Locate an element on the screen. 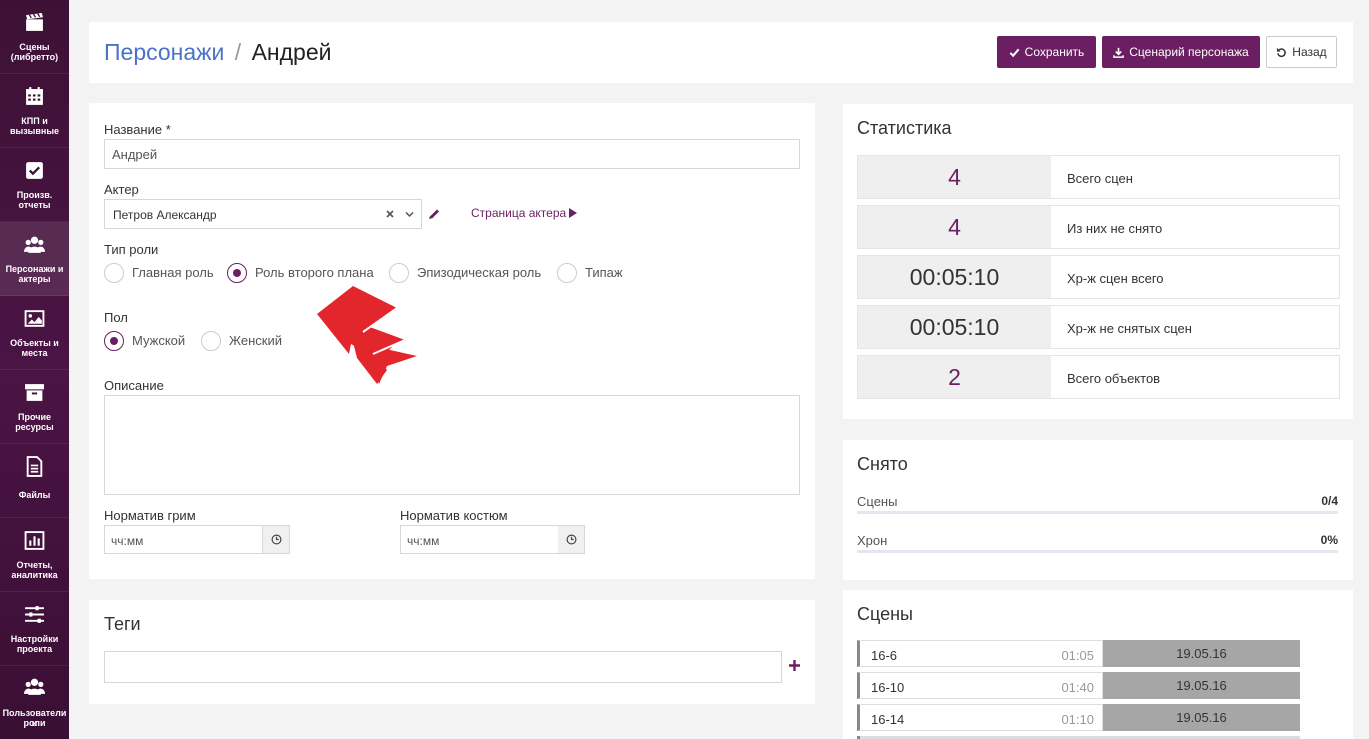  role-option-label: Типаж is located at coordinates (604, 272).